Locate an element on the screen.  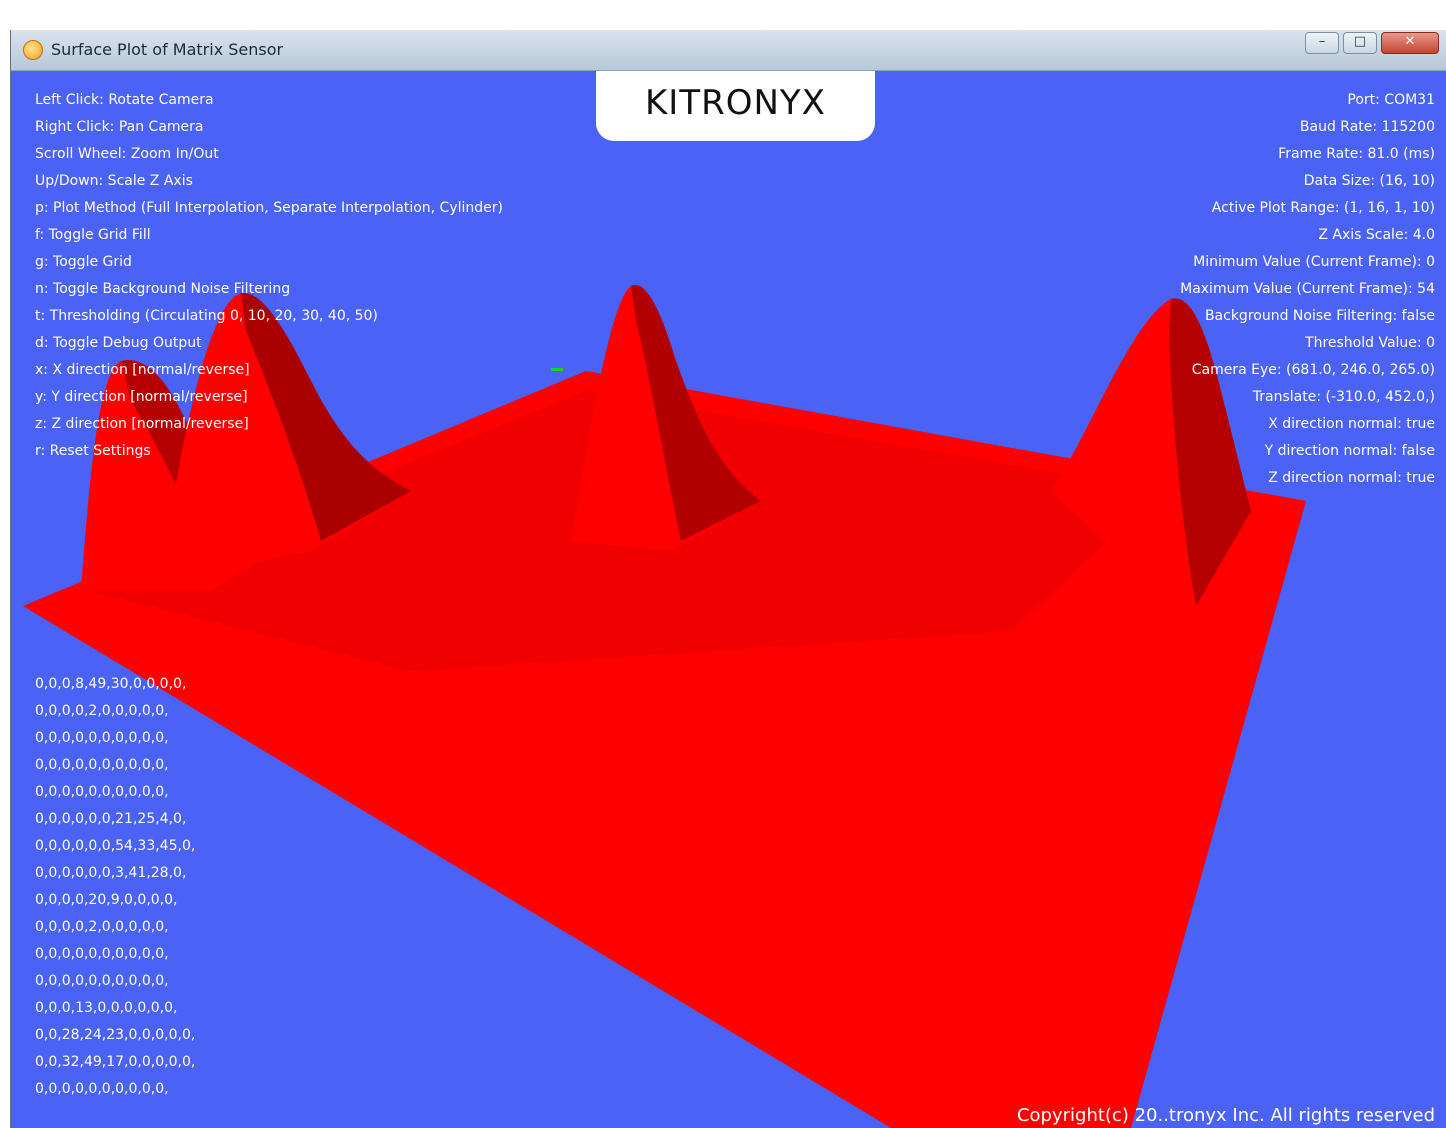
help-line: y: Y direction [normal/reverse] is located at coordinates (141, 397).